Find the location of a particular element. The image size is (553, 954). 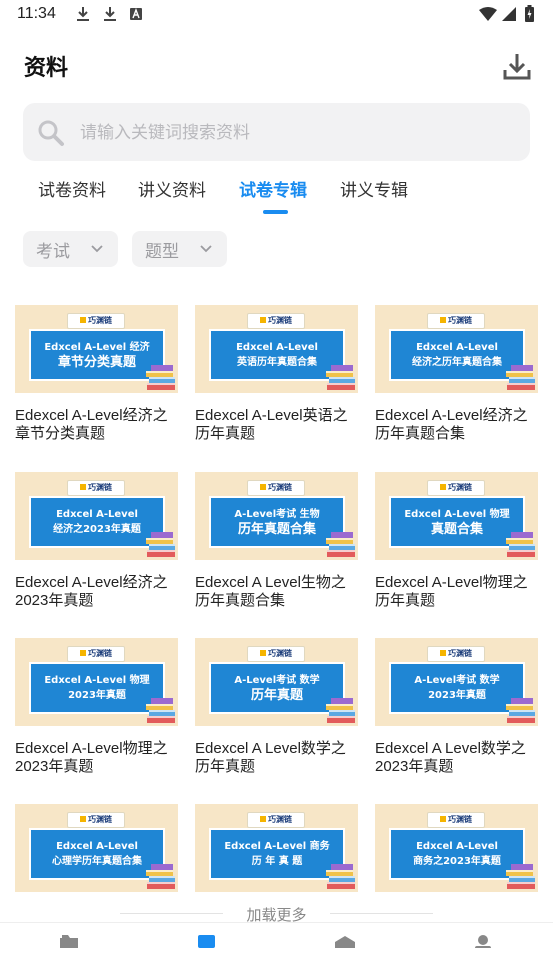

active-tab-indicator is located at coordinates (275, 212).